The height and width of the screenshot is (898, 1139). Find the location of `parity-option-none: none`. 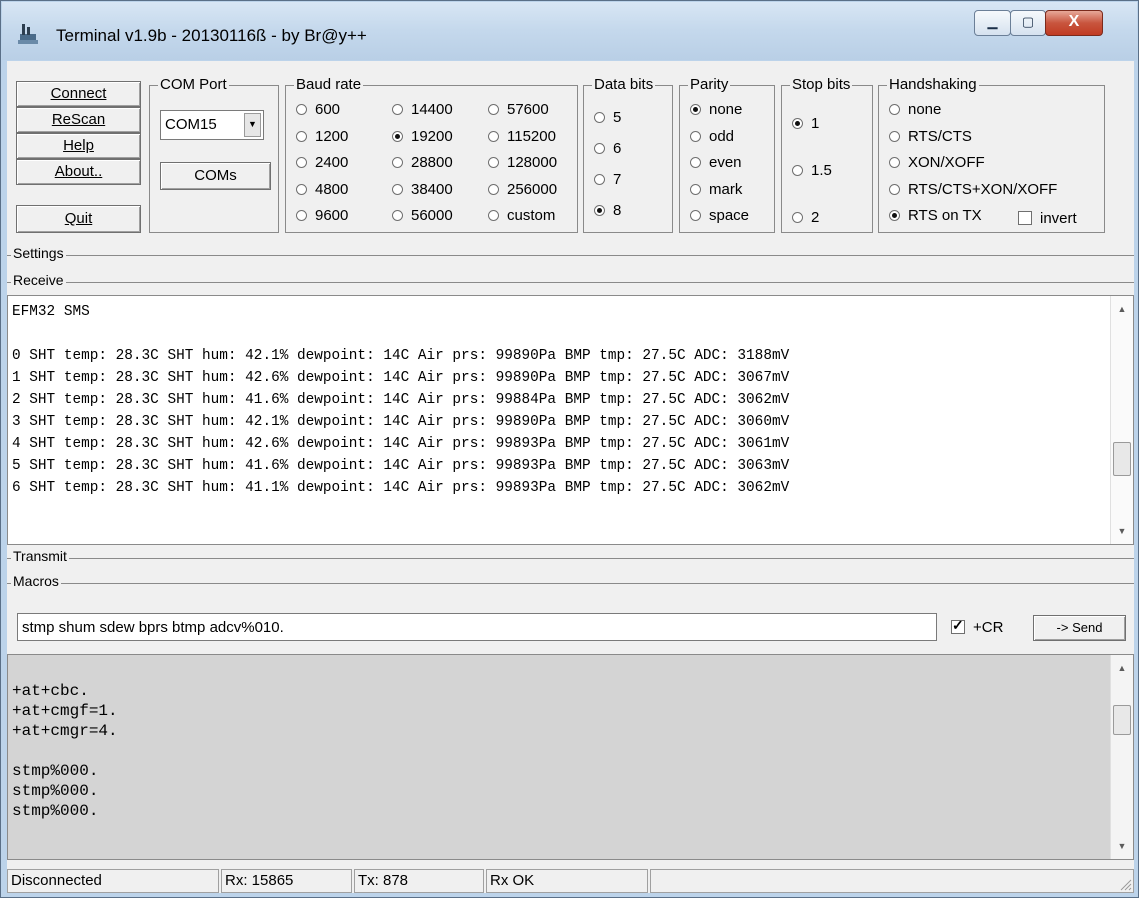

parity-option-none: none is located at coordinates (716, 110).